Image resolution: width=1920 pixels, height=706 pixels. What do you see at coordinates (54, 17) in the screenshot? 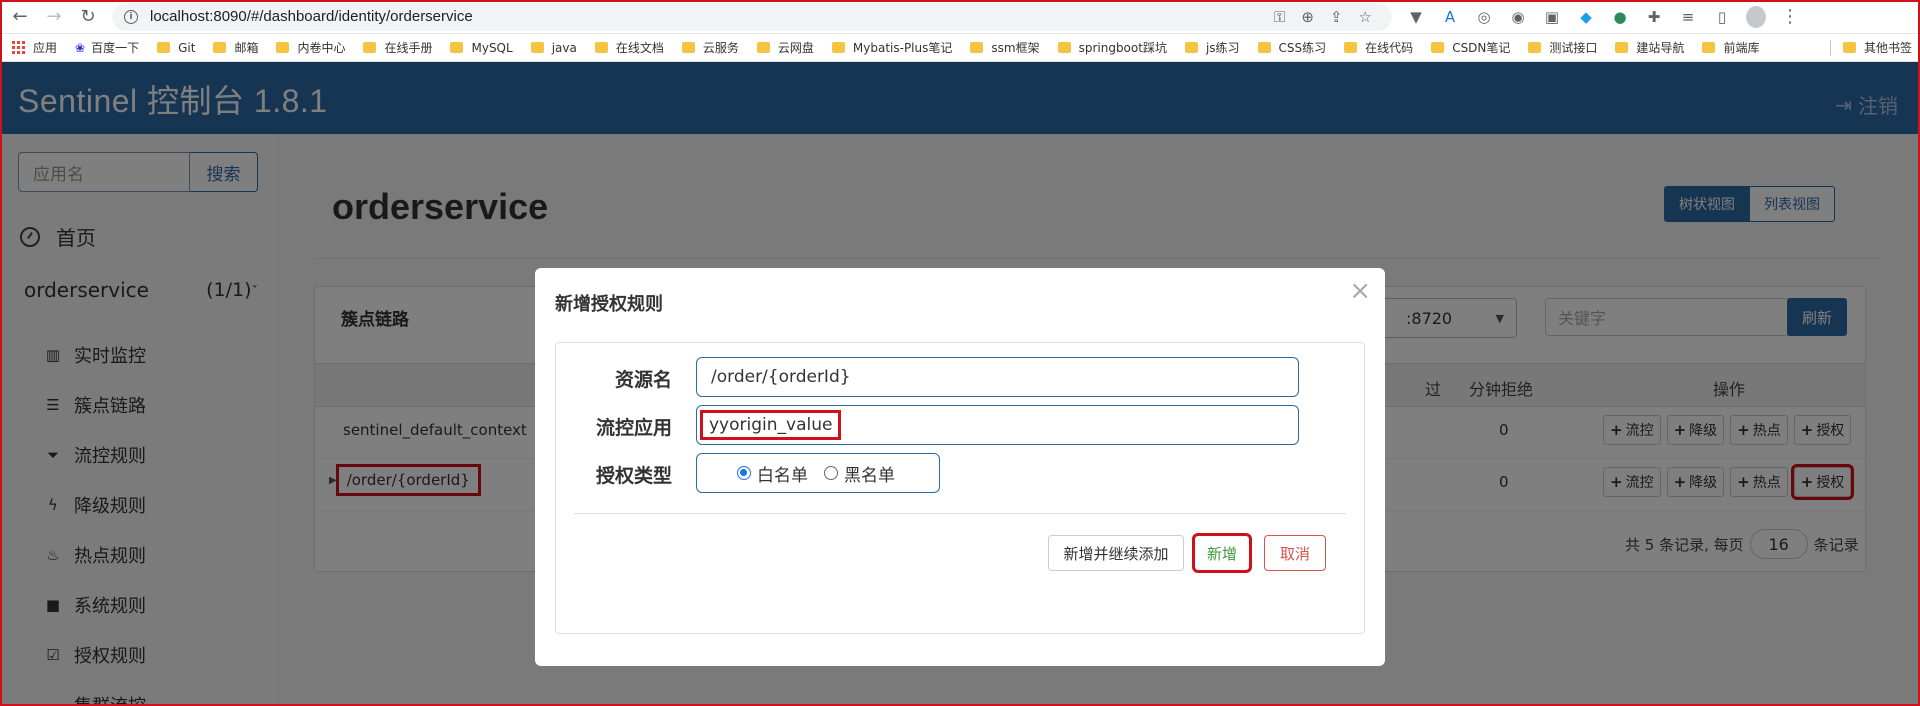
I see `forward-icon: →` at bounding box center [54, 17].